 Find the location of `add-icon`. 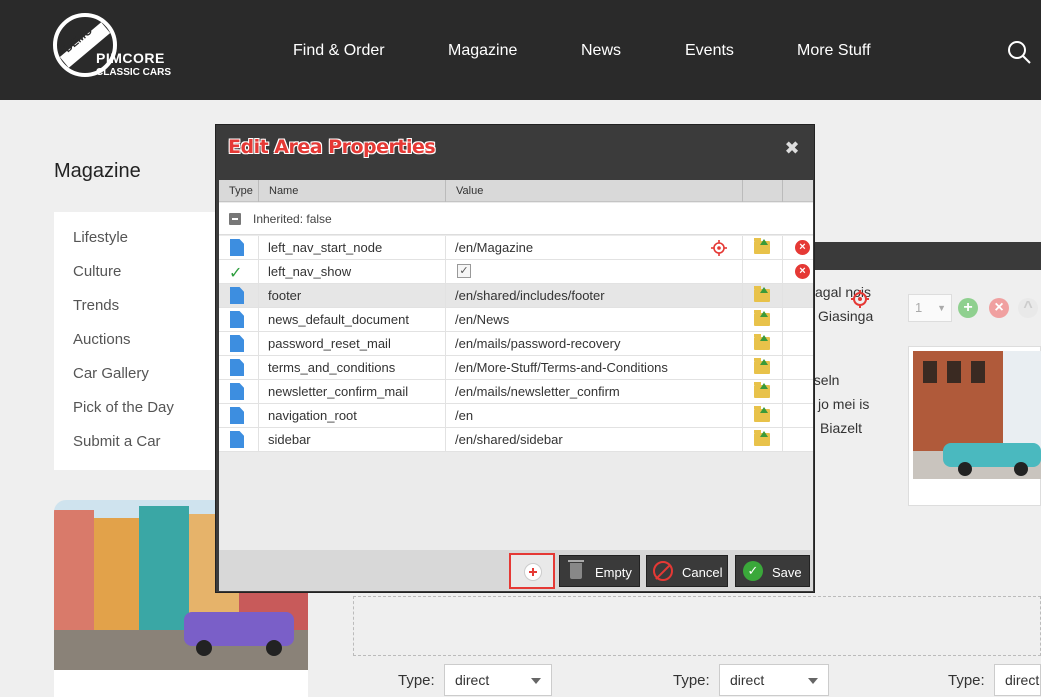

add-icon is located at coordinates (533, 572).